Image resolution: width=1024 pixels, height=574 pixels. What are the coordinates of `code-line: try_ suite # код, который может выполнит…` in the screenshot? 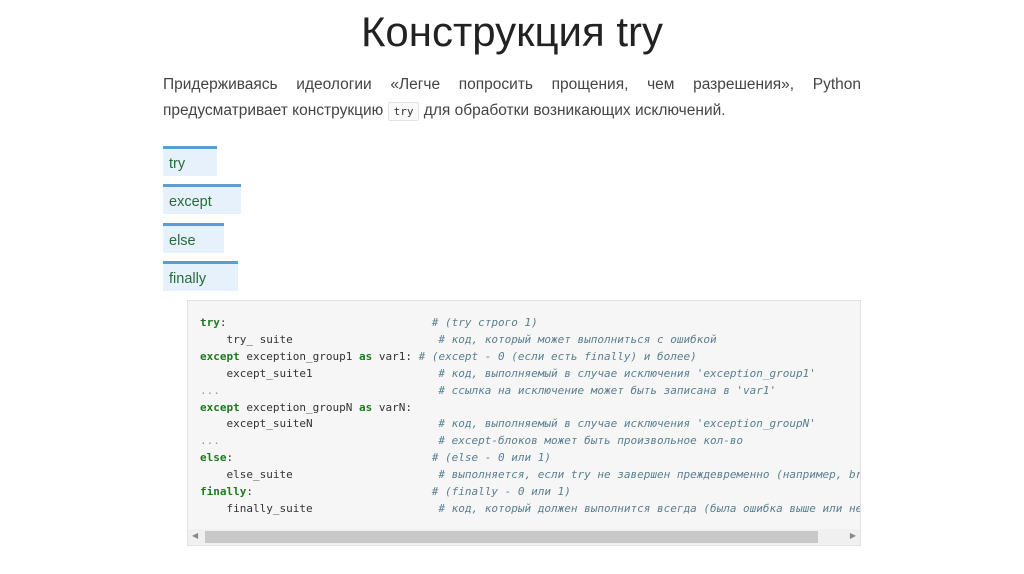 It's located at (530, 340).